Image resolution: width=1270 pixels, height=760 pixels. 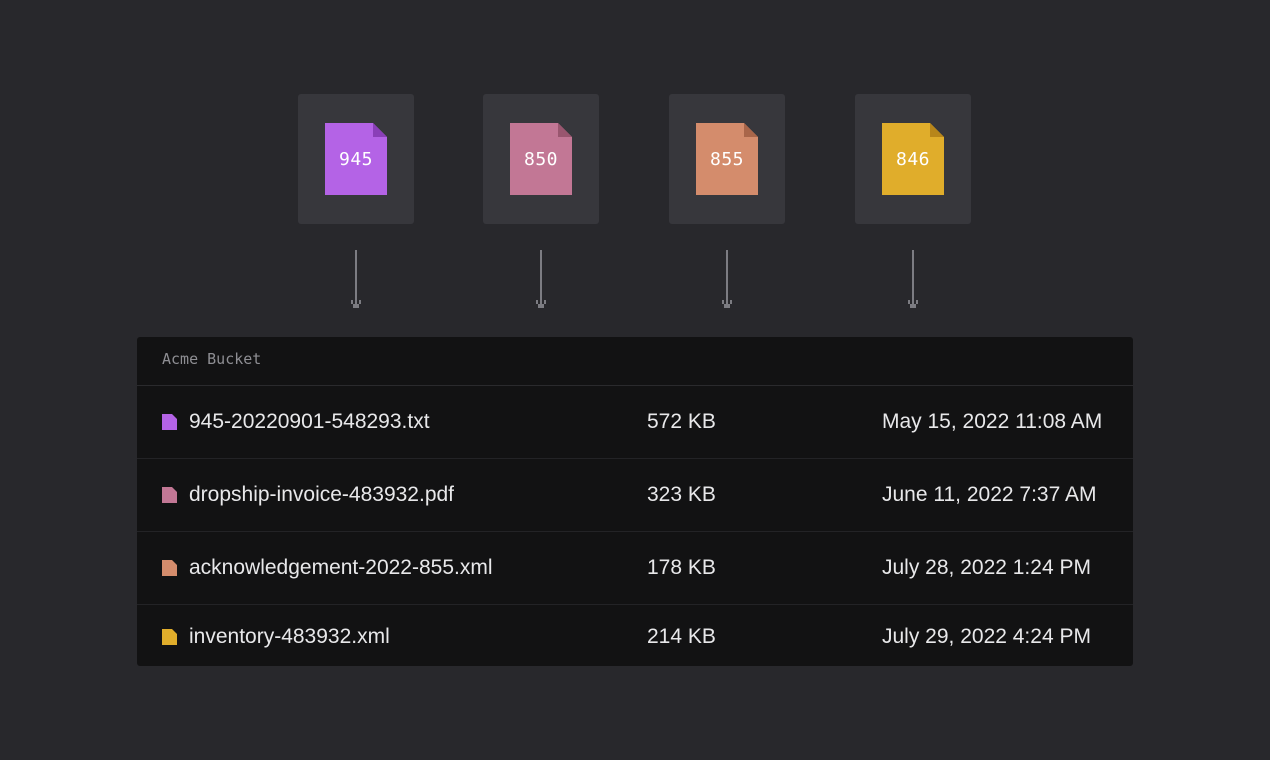 What do you see at coordinates (635, 361) in the screenshot?
I see `bucket-title: Acme Bucket` at bounding box center [635, 361].